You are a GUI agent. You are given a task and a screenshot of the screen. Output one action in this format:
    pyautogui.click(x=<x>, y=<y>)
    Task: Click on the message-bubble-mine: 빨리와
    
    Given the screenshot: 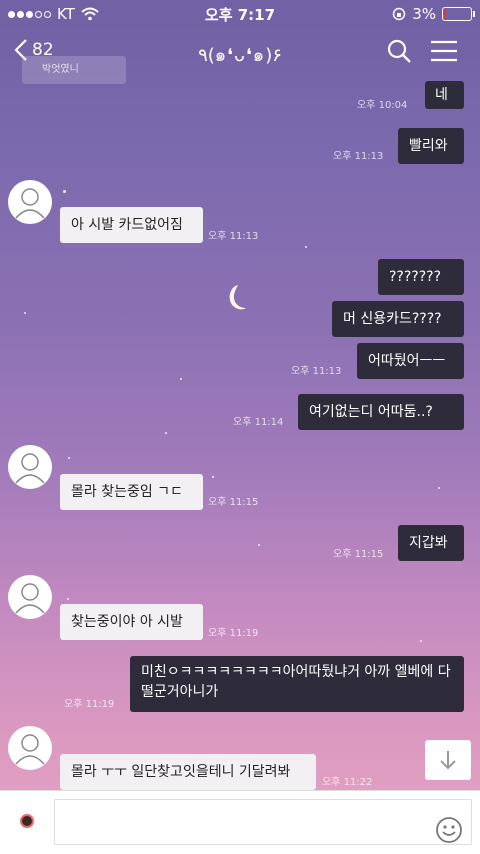 What is the action you would take?
    pyautogui.click(x=431, y=146)
    